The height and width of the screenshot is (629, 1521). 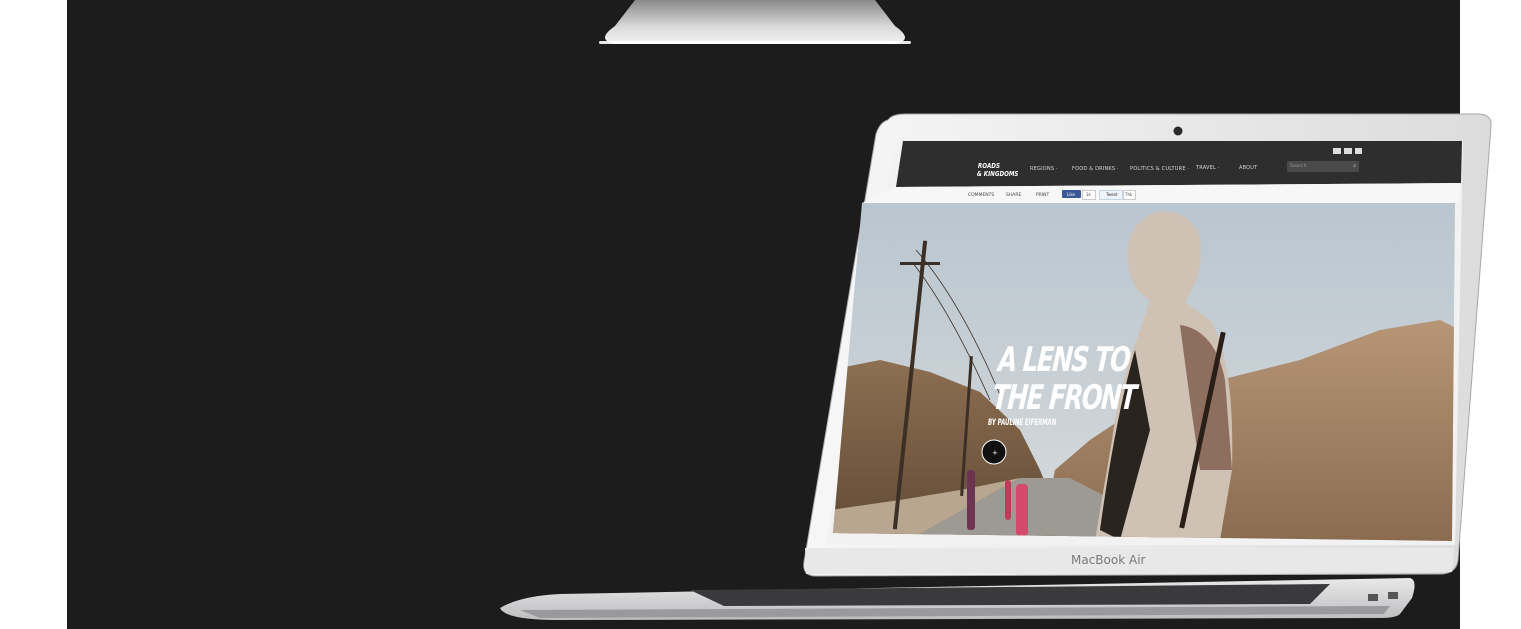 I want to click on nav-item-about: ABOUT, so click(x=1248, y=168).